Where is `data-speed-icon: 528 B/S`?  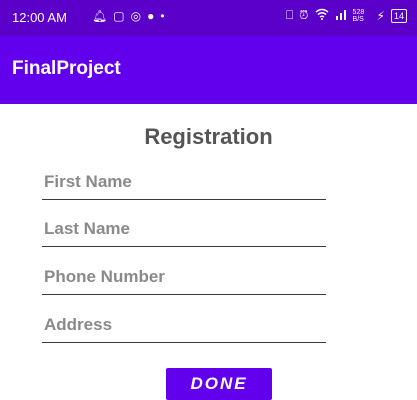 data-speed-icon: 528 B/S is located at coordinates (358, 15).